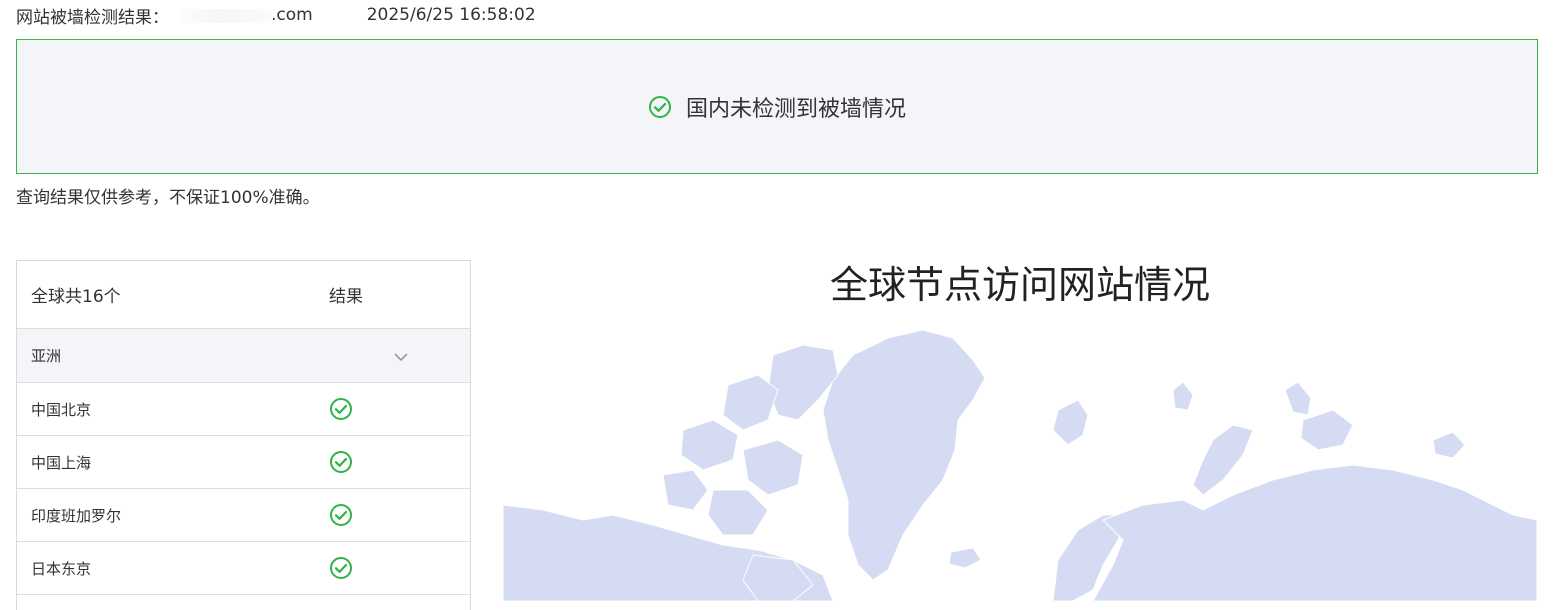 Image resolution: width=1557 pixels, height=610 pixels. What do you see at coordinates (401, 358) in the screenshot?
I see `chevron-down-icon` at bounding box center [401, 358].